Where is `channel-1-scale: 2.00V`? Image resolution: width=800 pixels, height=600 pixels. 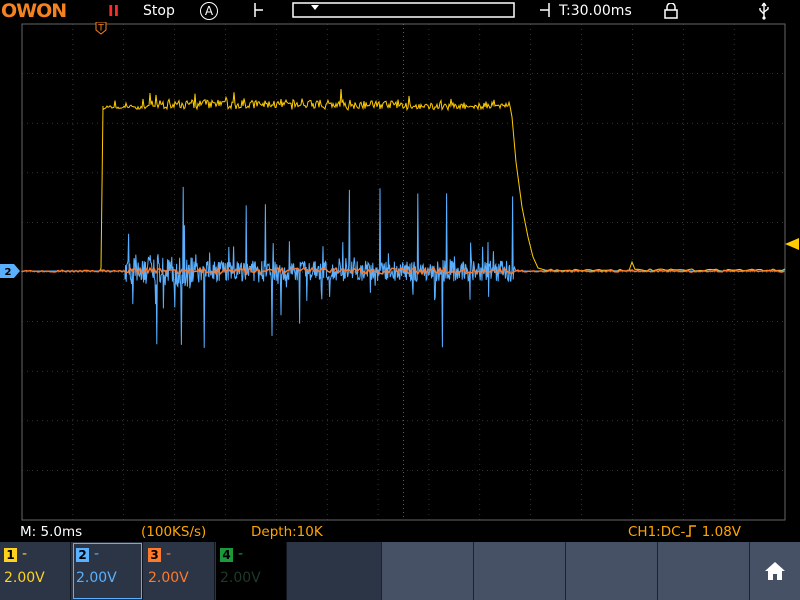 channel-1-scale: 2.00V is located at coordinates (24, 578).